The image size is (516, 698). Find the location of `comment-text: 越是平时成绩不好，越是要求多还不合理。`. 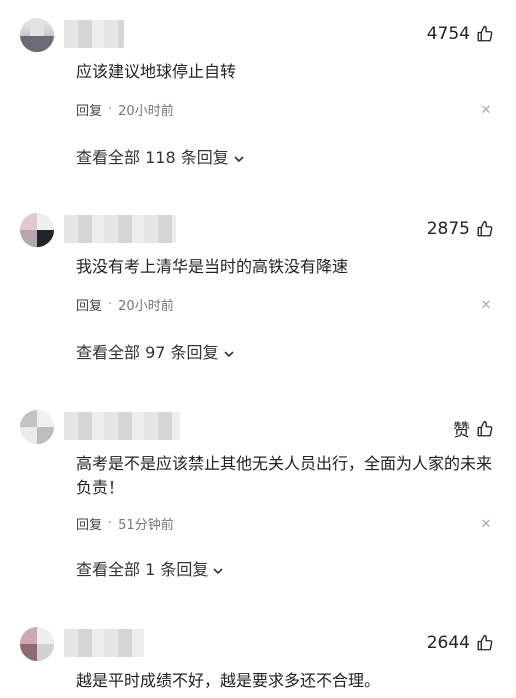

comment-text: 越是平时成绩不好，越是要求多还不合理。 is located at coordinates (228, 680).